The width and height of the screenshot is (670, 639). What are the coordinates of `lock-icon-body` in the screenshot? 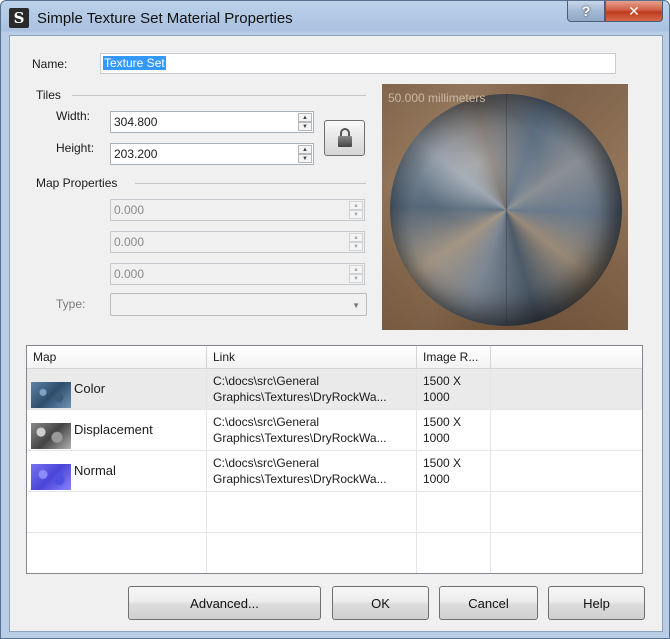 It's located at (345, 141).